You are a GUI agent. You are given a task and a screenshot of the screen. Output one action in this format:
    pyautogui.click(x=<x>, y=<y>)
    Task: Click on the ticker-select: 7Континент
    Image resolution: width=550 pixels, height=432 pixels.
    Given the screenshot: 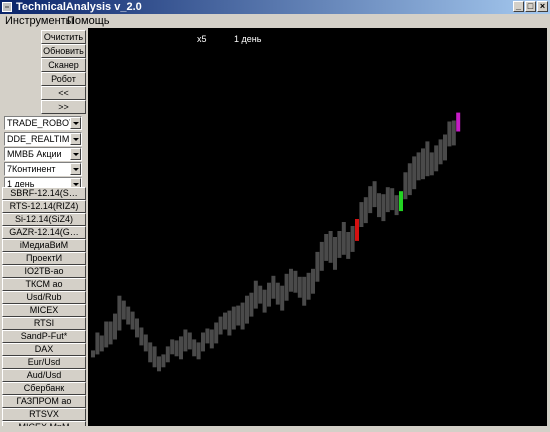 What is the action you would take?
    pyautogui.click(x=43, y=169)
    